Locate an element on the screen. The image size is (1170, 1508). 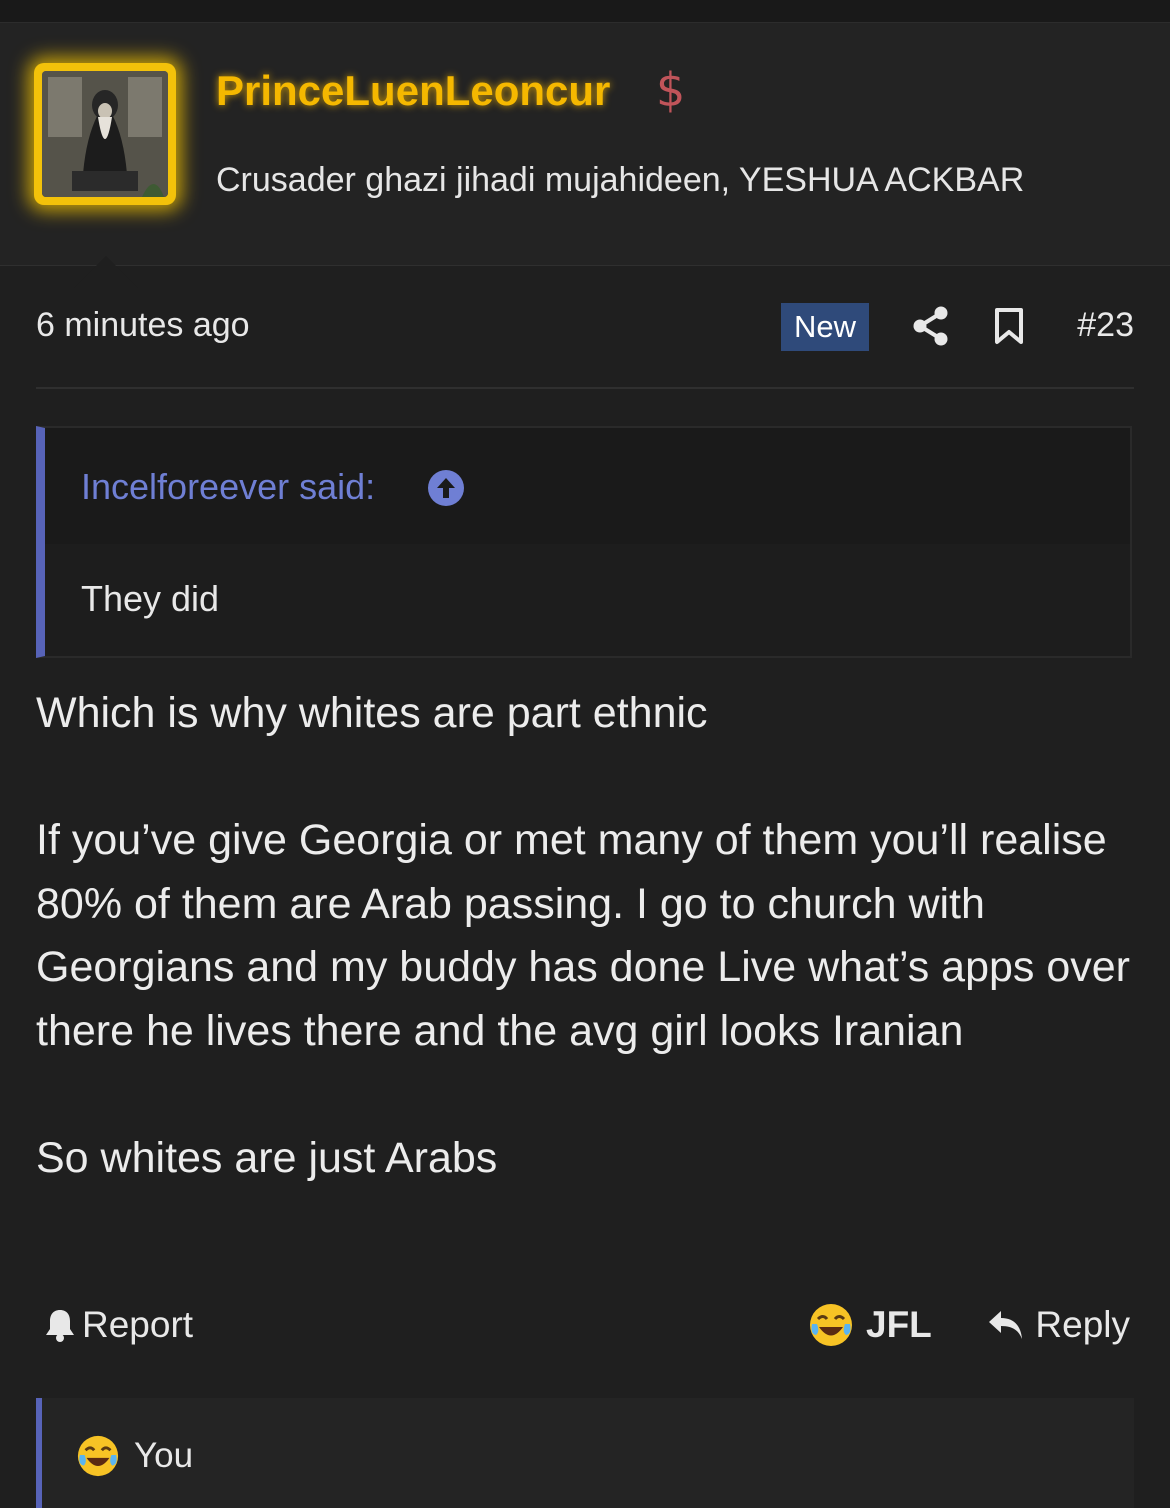
reply-label: Reply is located at coordinates (1082, 1324).